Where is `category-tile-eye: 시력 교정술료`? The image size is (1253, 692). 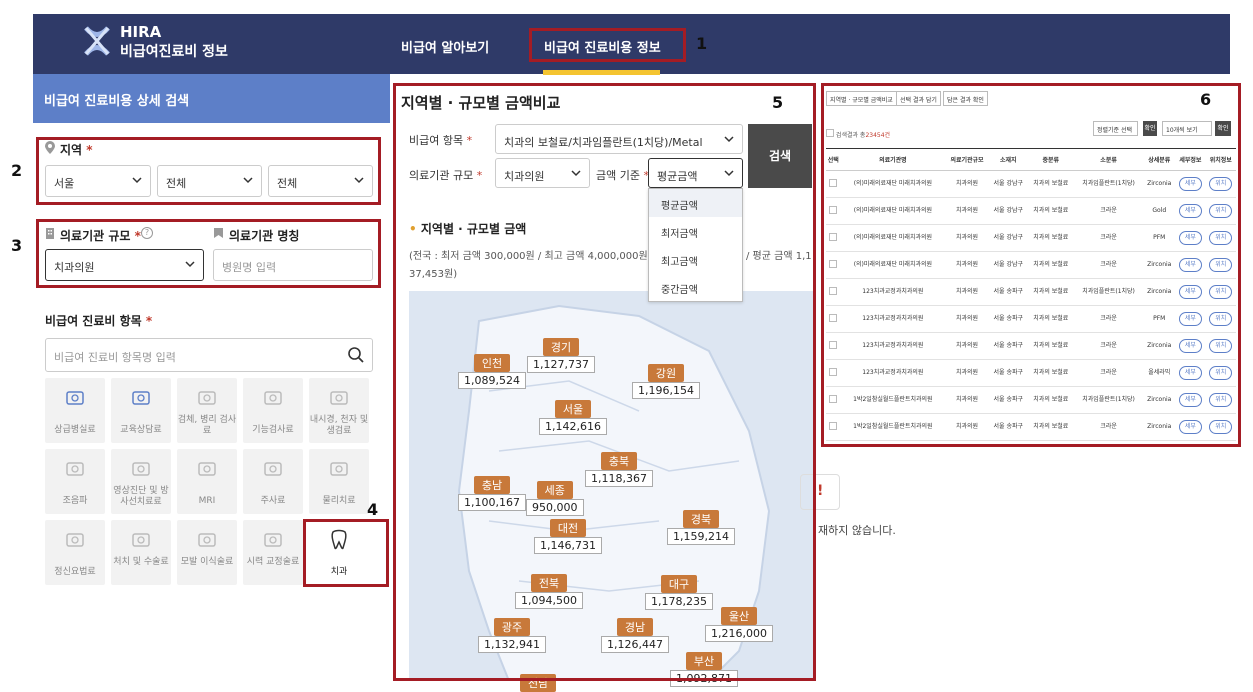
category-tile-eye: 시력 교정술료 is located at coordinates (273, 552).